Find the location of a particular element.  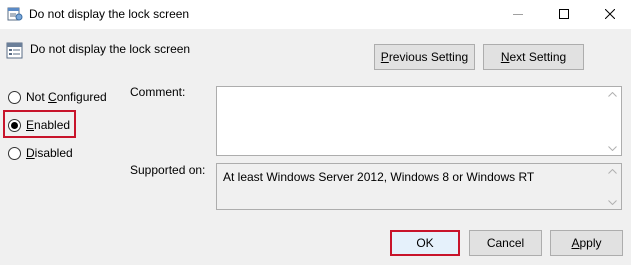

disabled-text: isabled is located at coordinates (53, 153).